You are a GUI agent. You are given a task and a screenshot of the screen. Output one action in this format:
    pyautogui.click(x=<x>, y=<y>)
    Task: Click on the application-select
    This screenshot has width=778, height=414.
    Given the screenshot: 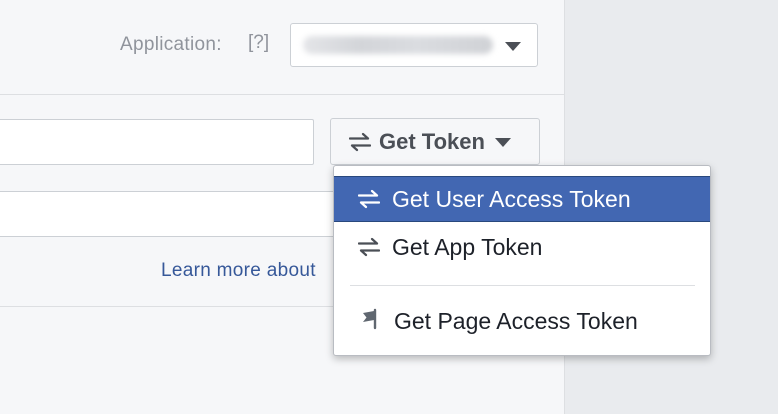 What is the action you would take?
    pyautogui.click(x=414, y=45)
    